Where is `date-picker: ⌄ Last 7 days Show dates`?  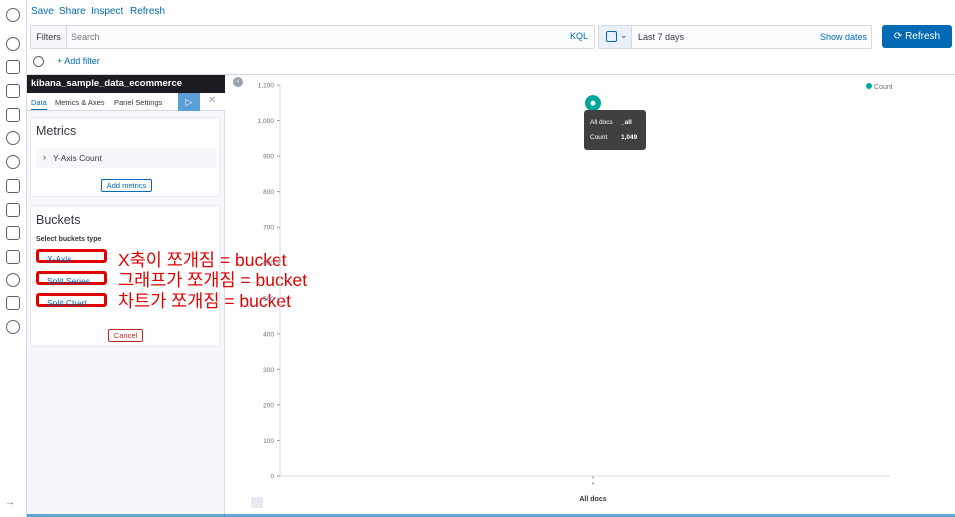
date-picker: ⌄ Last 7 days Show dates is located at coordinates (735, 37).